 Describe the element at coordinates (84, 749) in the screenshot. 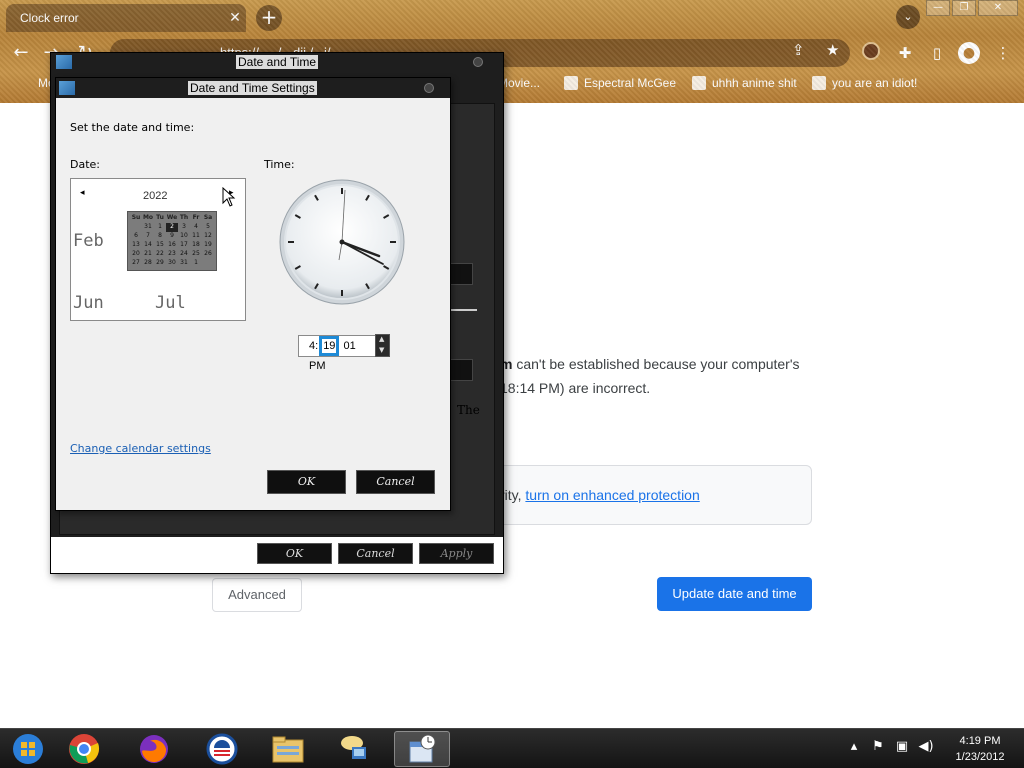

I see `chrome-icon` at that location.